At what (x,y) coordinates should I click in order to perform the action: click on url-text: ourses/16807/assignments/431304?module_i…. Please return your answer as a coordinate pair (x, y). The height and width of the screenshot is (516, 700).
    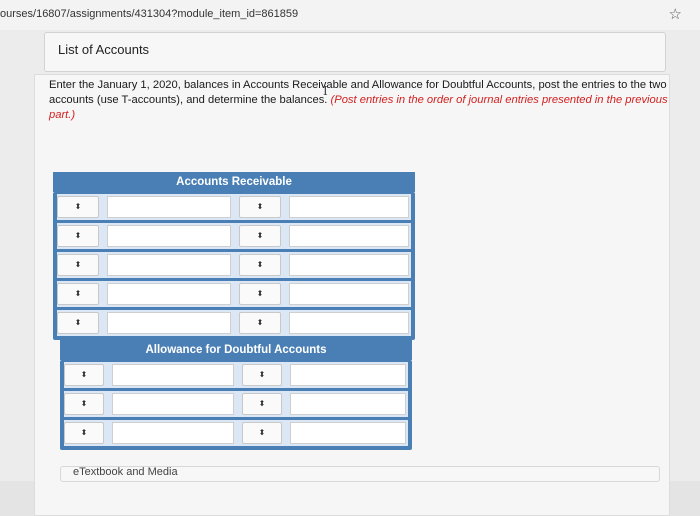
    Looking at the image, I should click on (149, 14).